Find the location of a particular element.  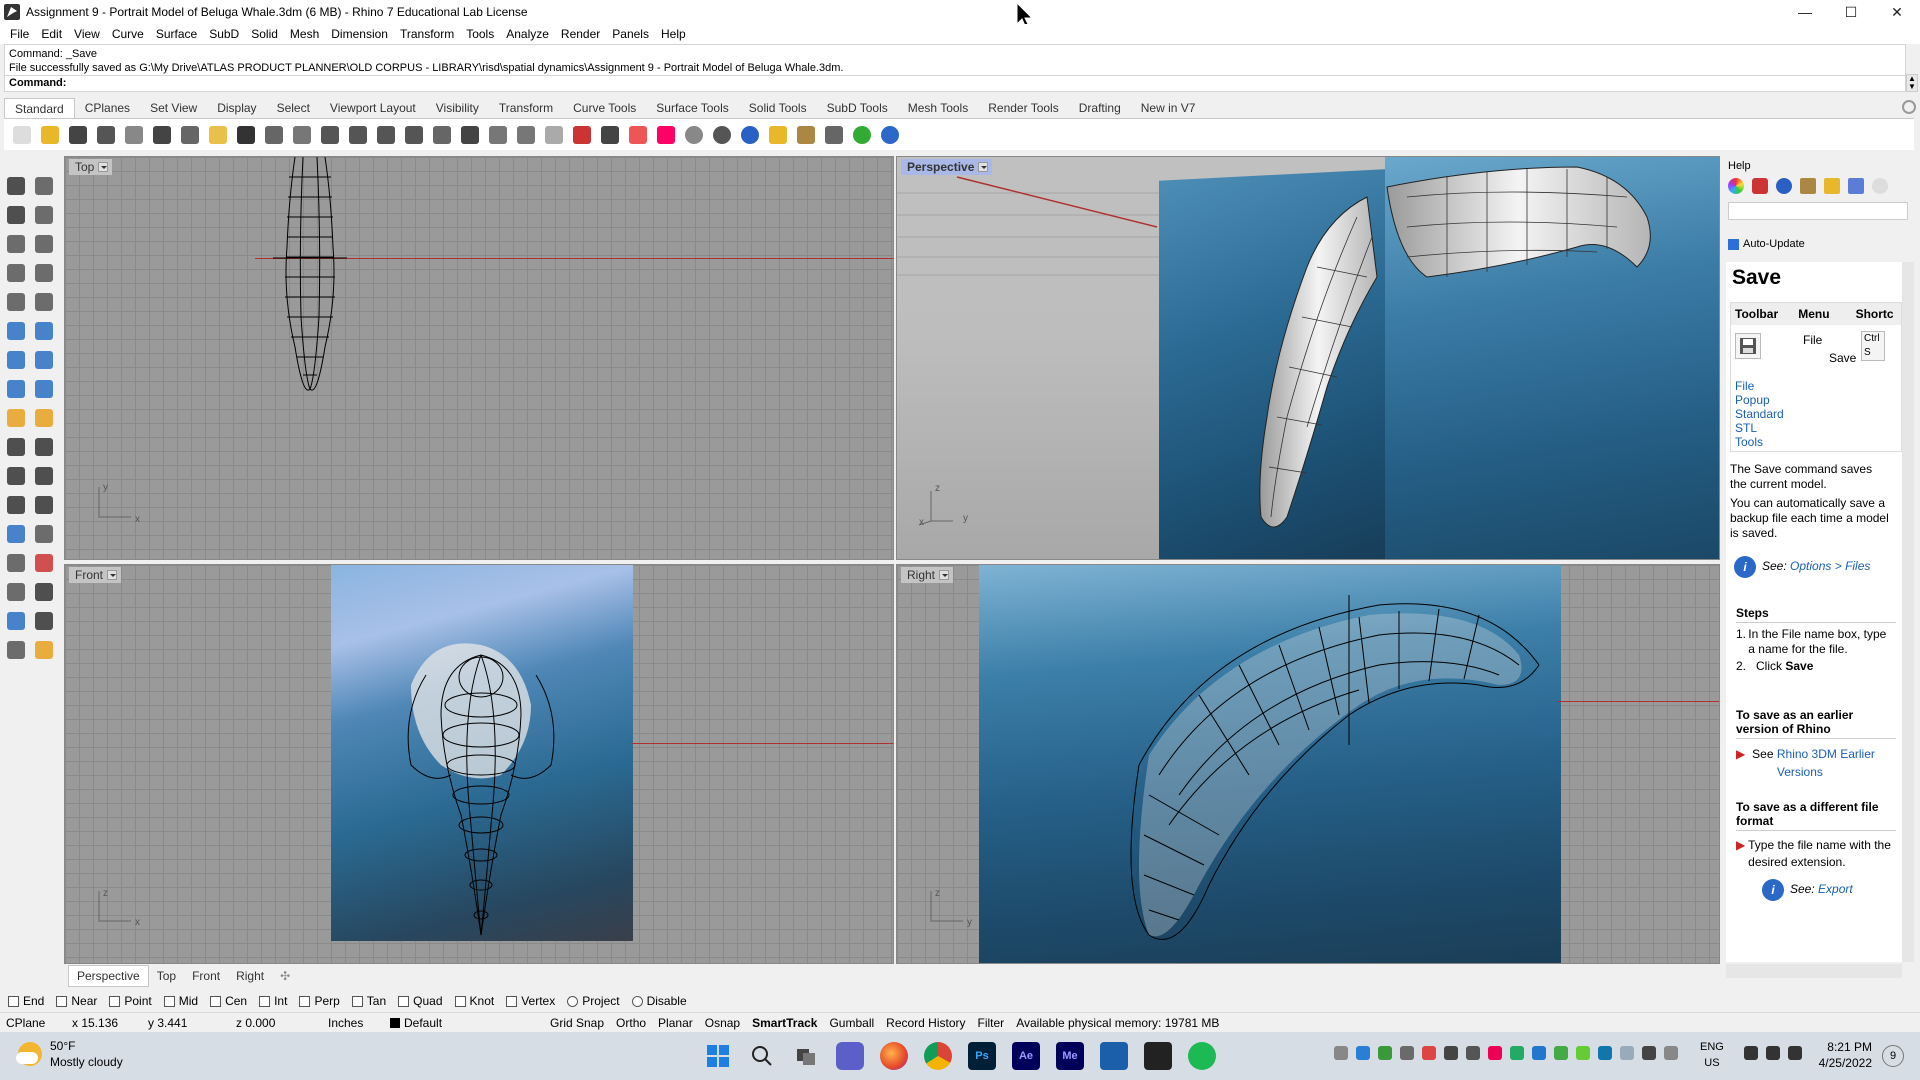

photos-icon is located at coordinates (1114, 1056).